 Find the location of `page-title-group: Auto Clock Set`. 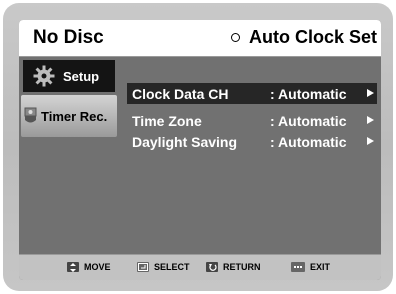

page-title-group: Auto Clock Set is located at coordinates (303, 37).